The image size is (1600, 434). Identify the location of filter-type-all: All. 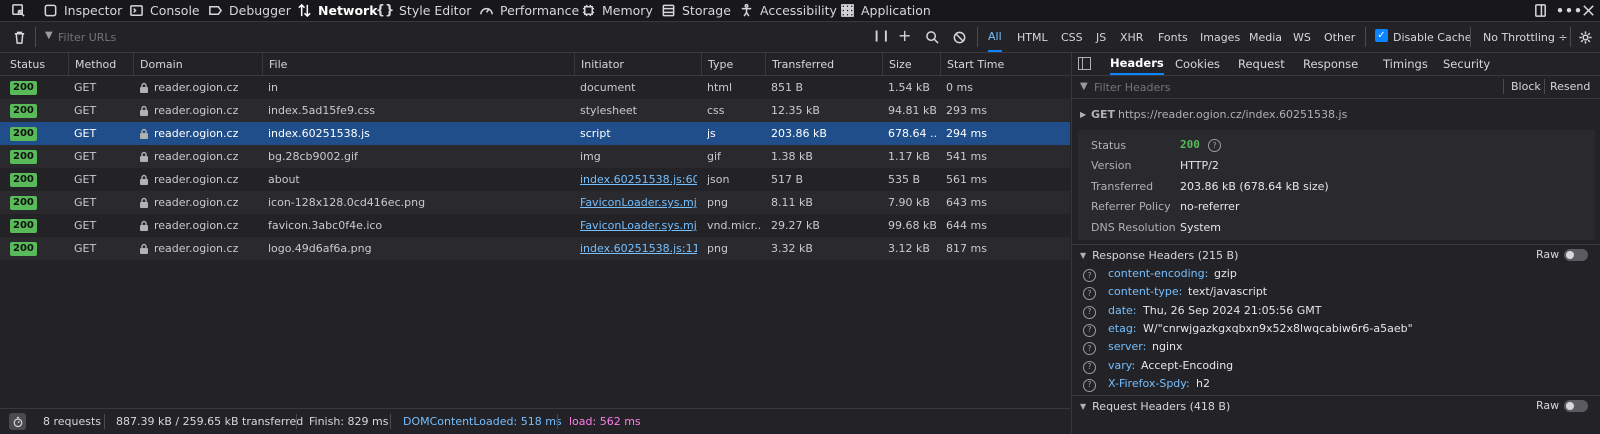
(995, 37).